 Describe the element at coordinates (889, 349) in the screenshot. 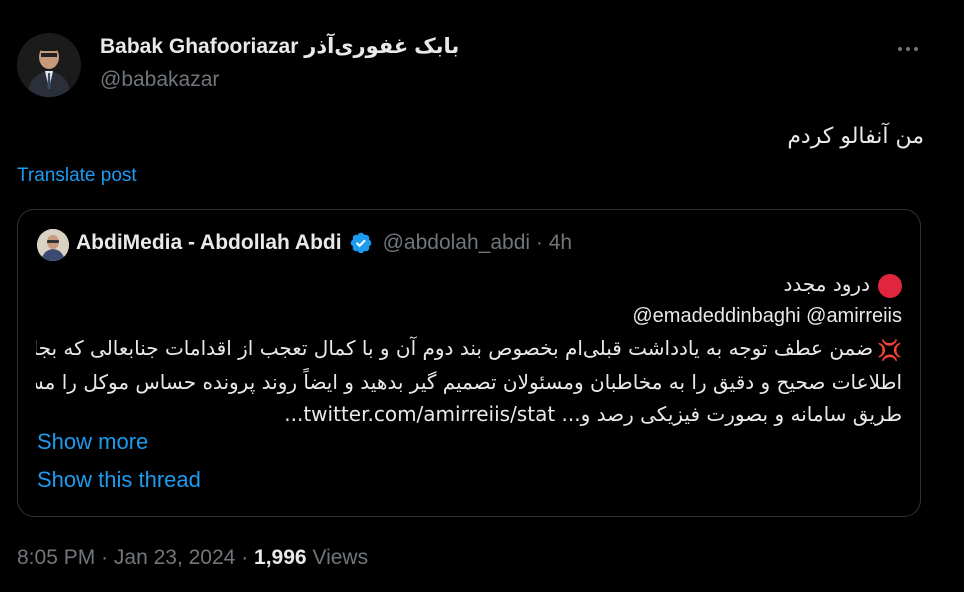

I see `anger-symbol-emoji-icon: 💢` at that location.